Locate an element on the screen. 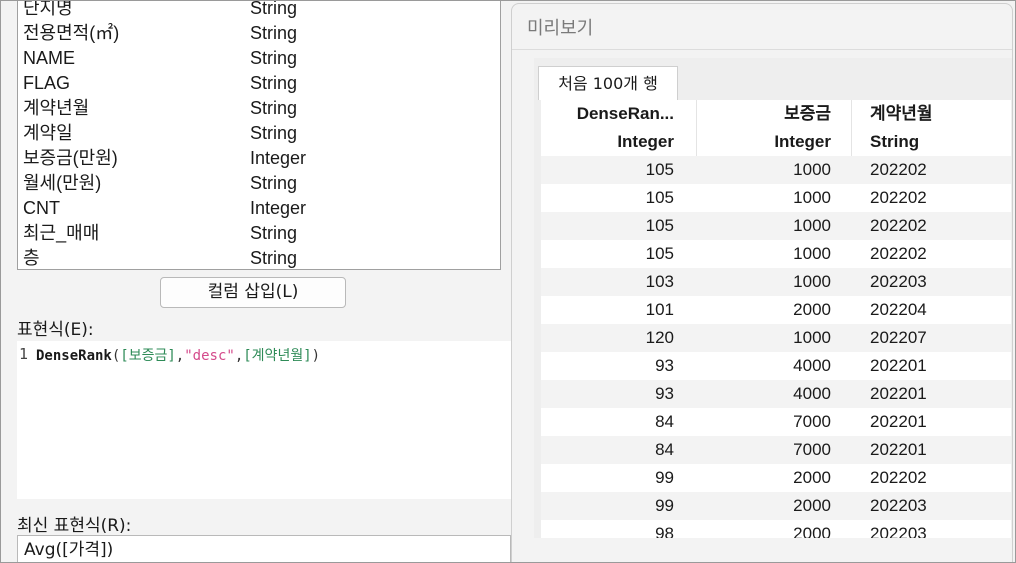 The image size is (1016, 563). table-row: 99 2000 202203 is located at coordinates (776, 506).